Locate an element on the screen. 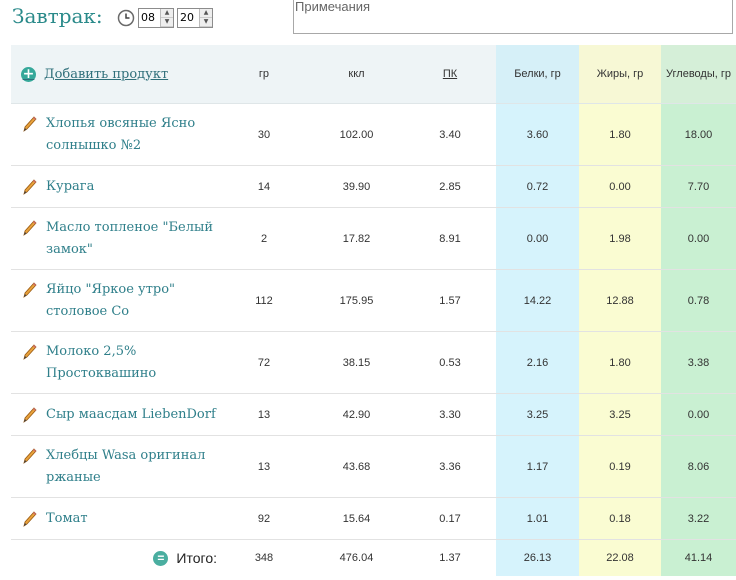  minutes-up-icon: ▲ is located at coordinates (206, 13).